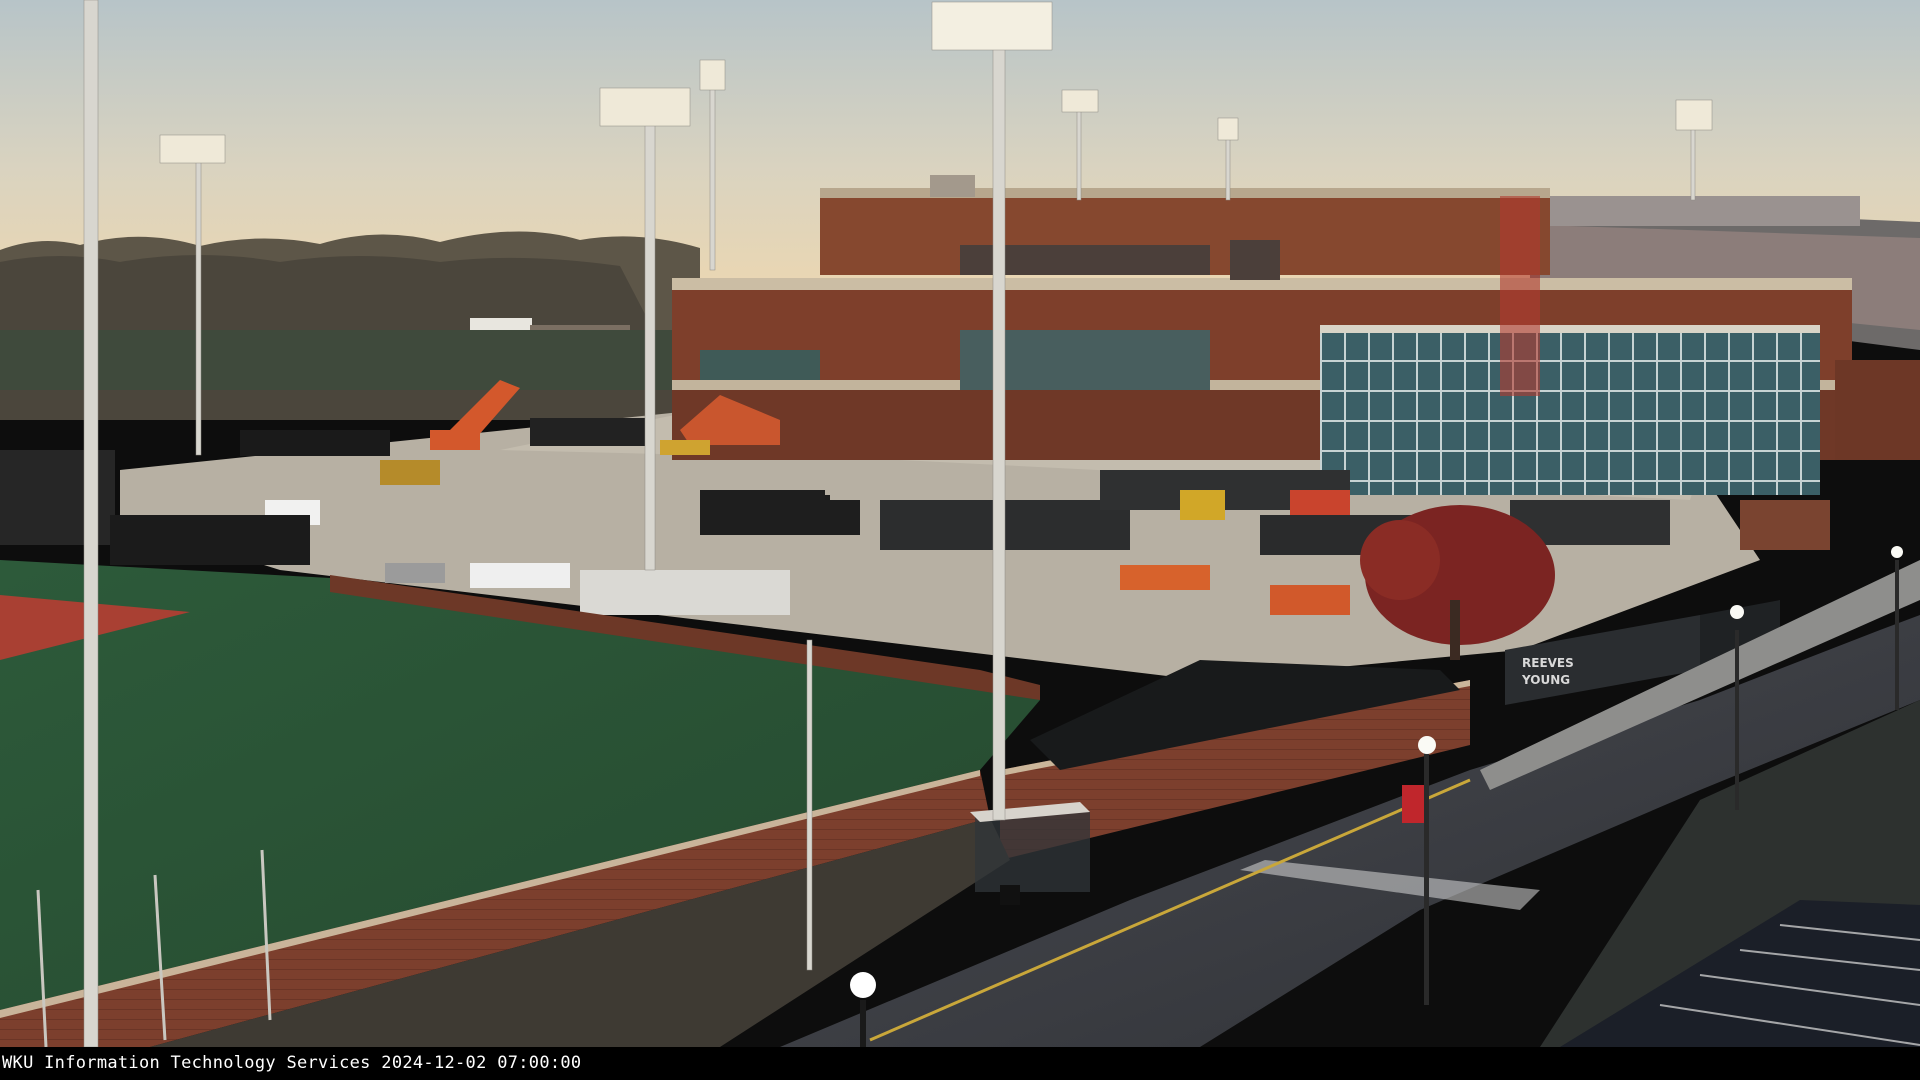 The image size is (1920, 1080). I want to click on caption-date: 2024-12-02, so click(434, 1063).